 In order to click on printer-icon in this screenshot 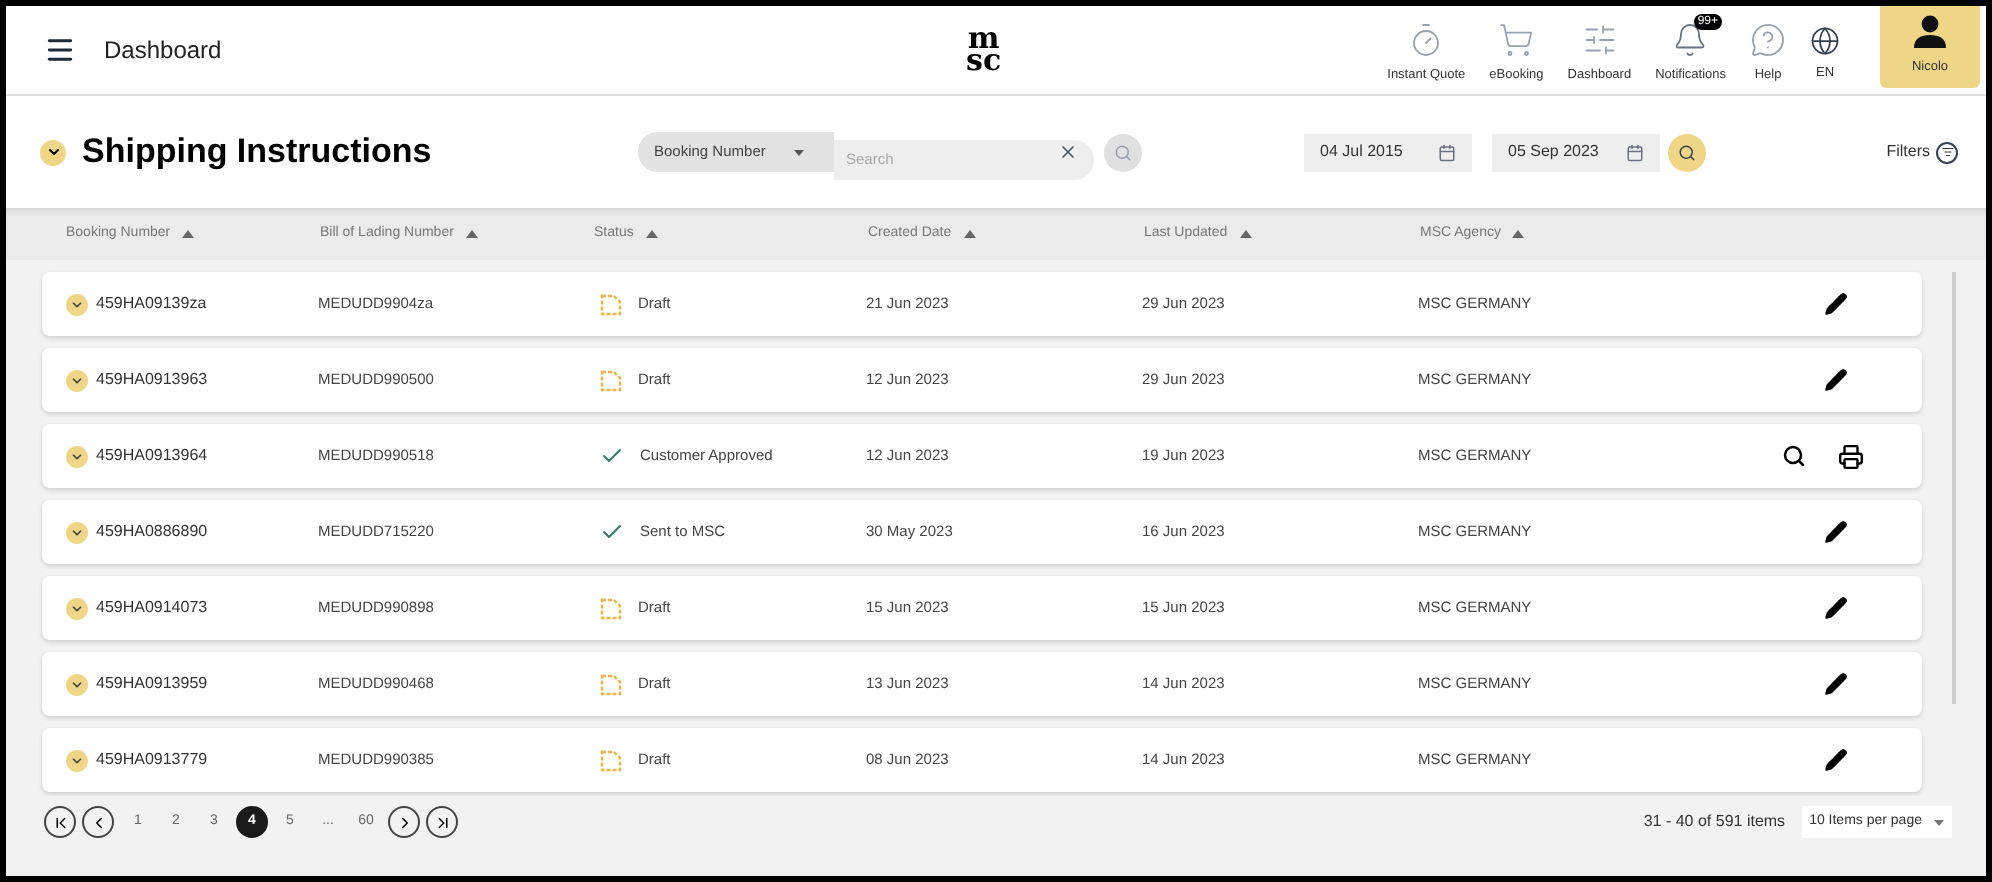, I will do `click(1851, 456)`.